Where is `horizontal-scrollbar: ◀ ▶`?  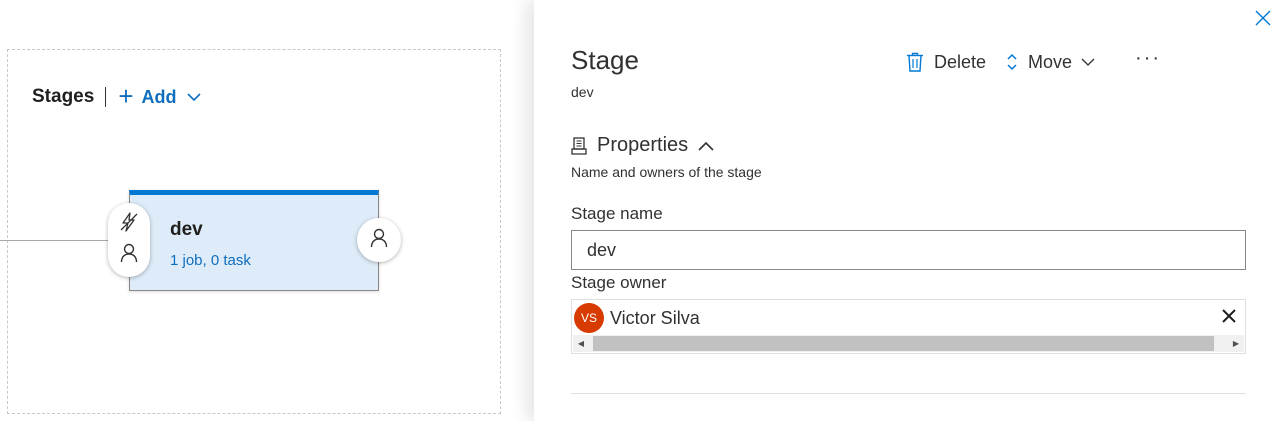
horizontal-scrollbar: ◀ ▶ is located at coordinates (908, 343).